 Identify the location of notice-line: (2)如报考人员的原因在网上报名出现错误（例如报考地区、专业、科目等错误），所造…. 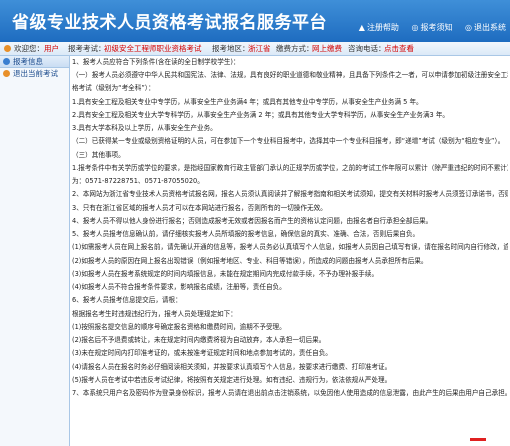
(250, 261).